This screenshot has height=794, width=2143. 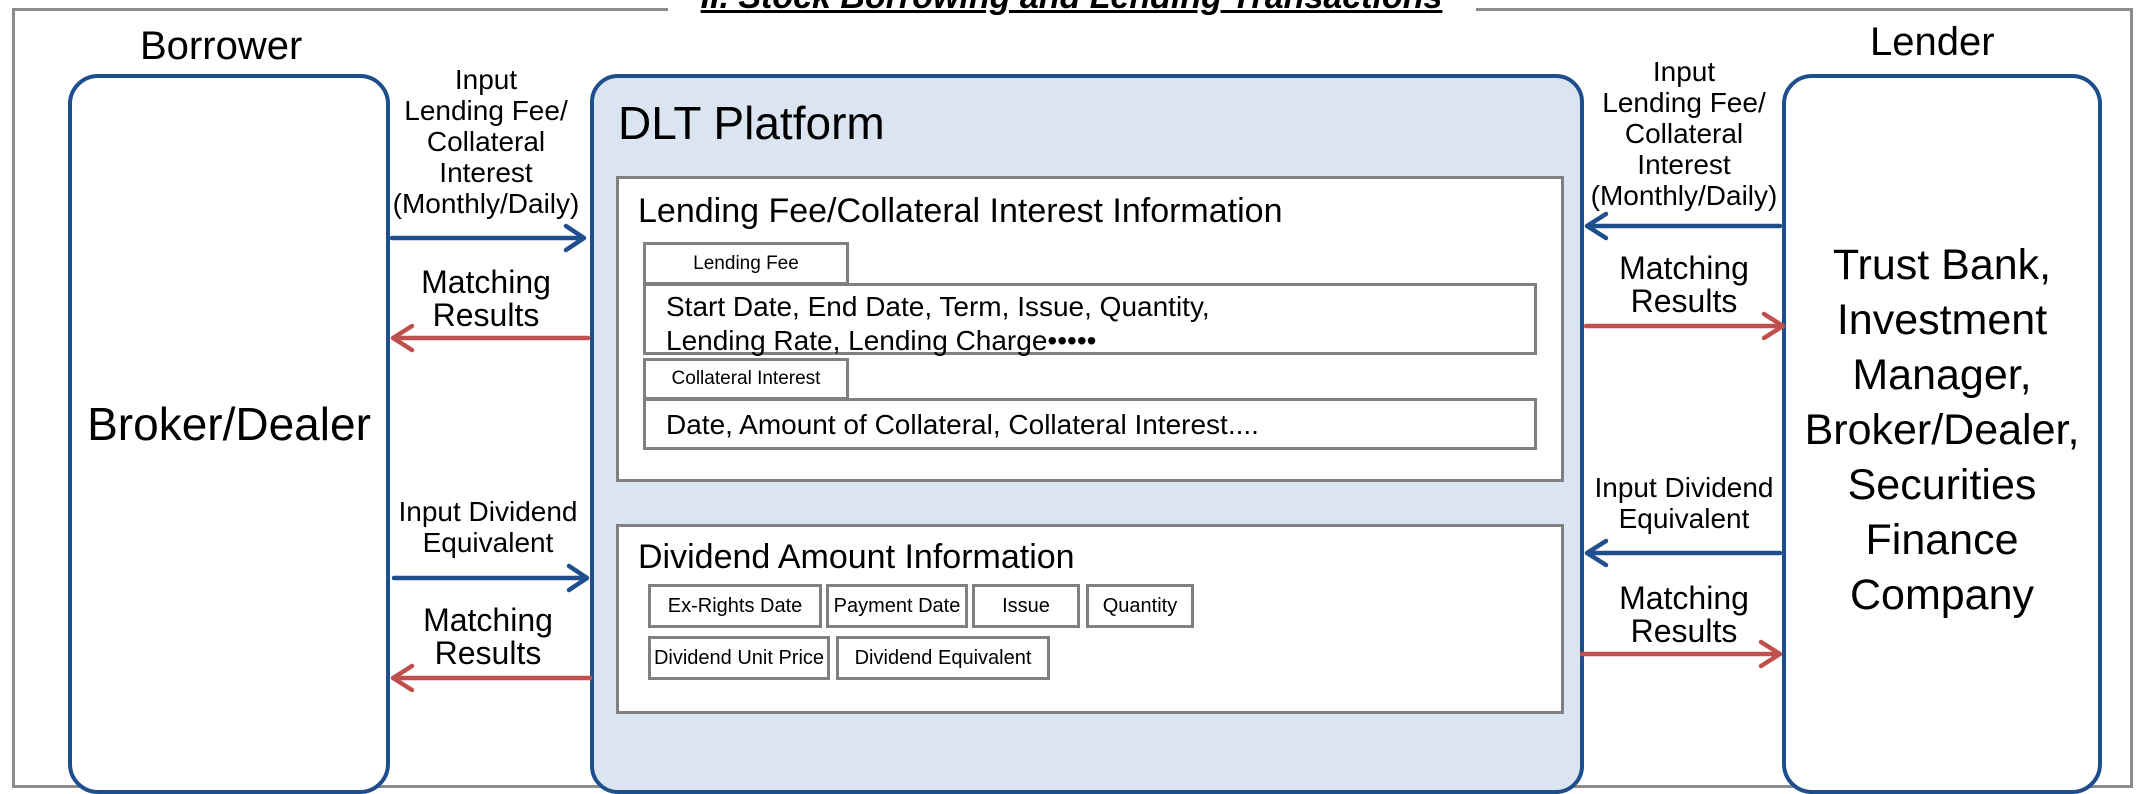 What do you see at coordinates (488, 636) in the screenshot?
I see `label-left-matching-2: Matching Results` at bounding box center [488, 636].